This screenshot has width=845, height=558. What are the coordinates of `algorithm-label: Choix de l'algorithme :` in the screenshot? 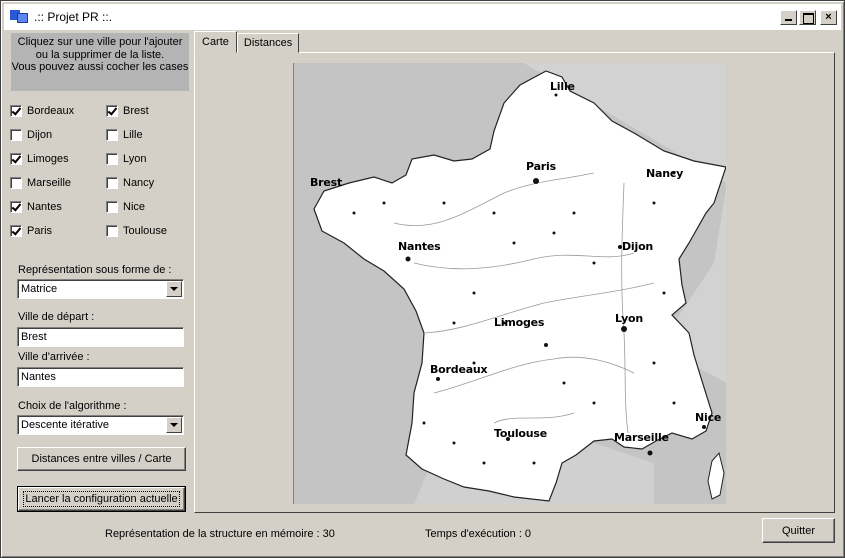 It's located at (72, 406).